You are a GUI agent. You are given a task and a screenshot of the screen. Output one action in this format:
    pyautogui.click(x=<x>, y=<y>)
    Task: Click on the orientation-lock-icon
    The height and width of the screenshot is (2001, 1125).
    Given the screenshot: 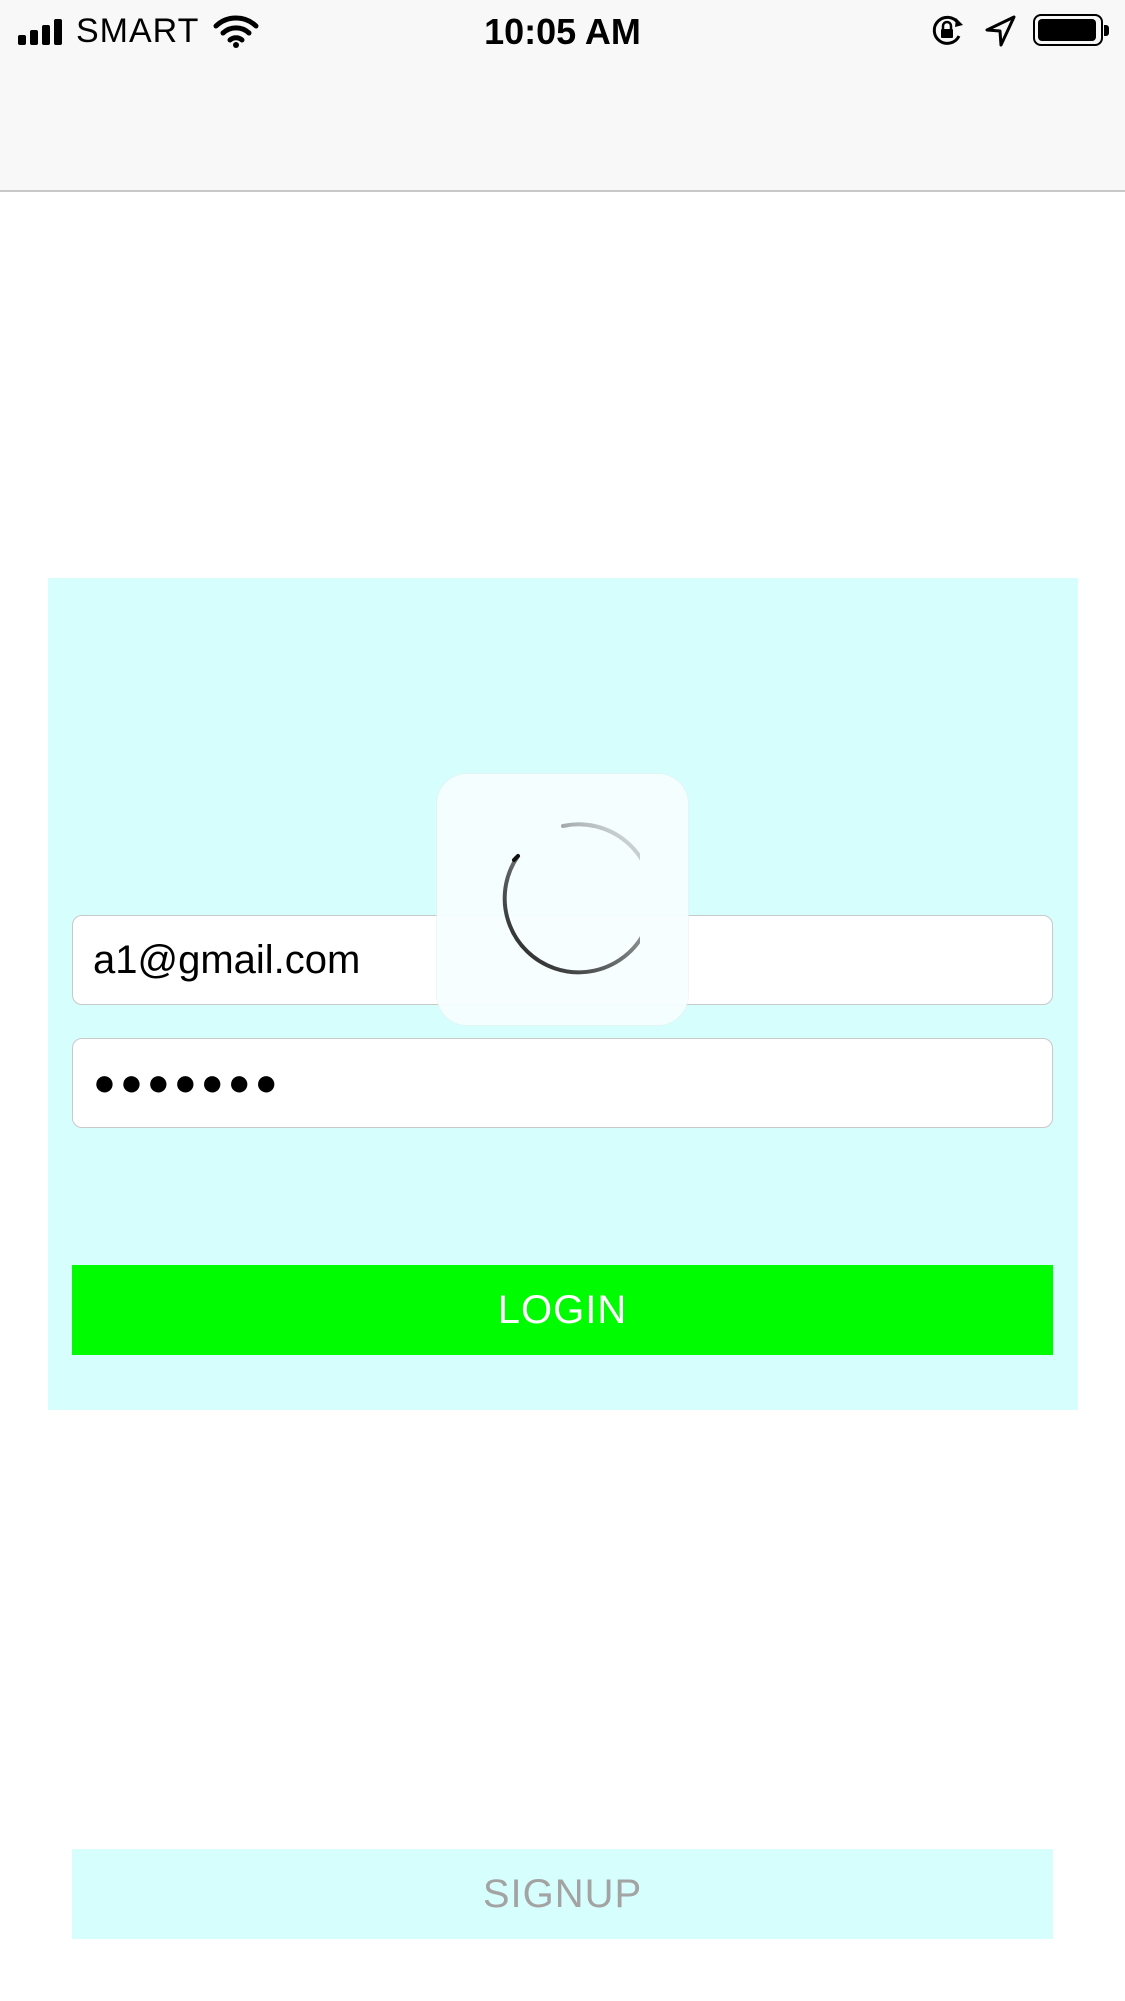 What is the action you would take?
    pyautogui.click(x=947, y=30)
    